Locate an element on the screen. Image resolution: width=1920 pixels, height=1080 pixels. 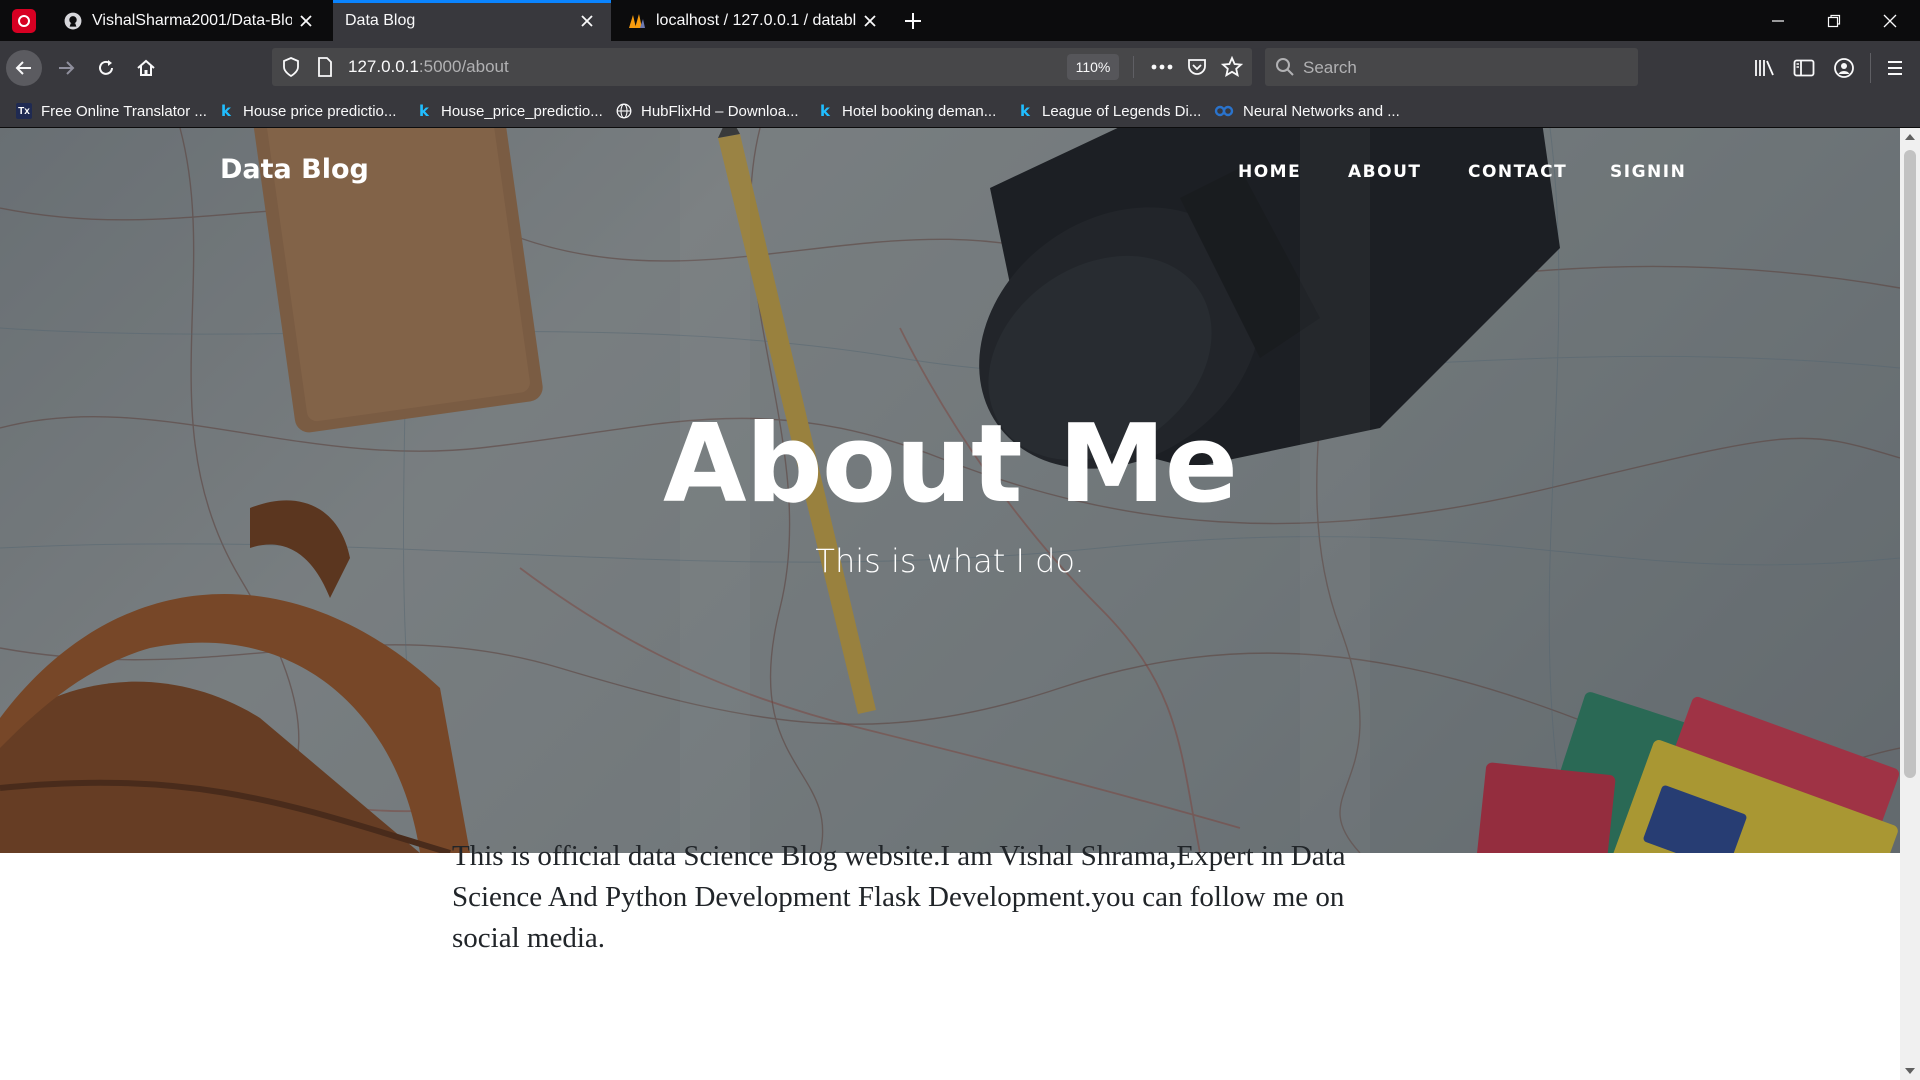
restore-button is located at coordinates (1834, 20).